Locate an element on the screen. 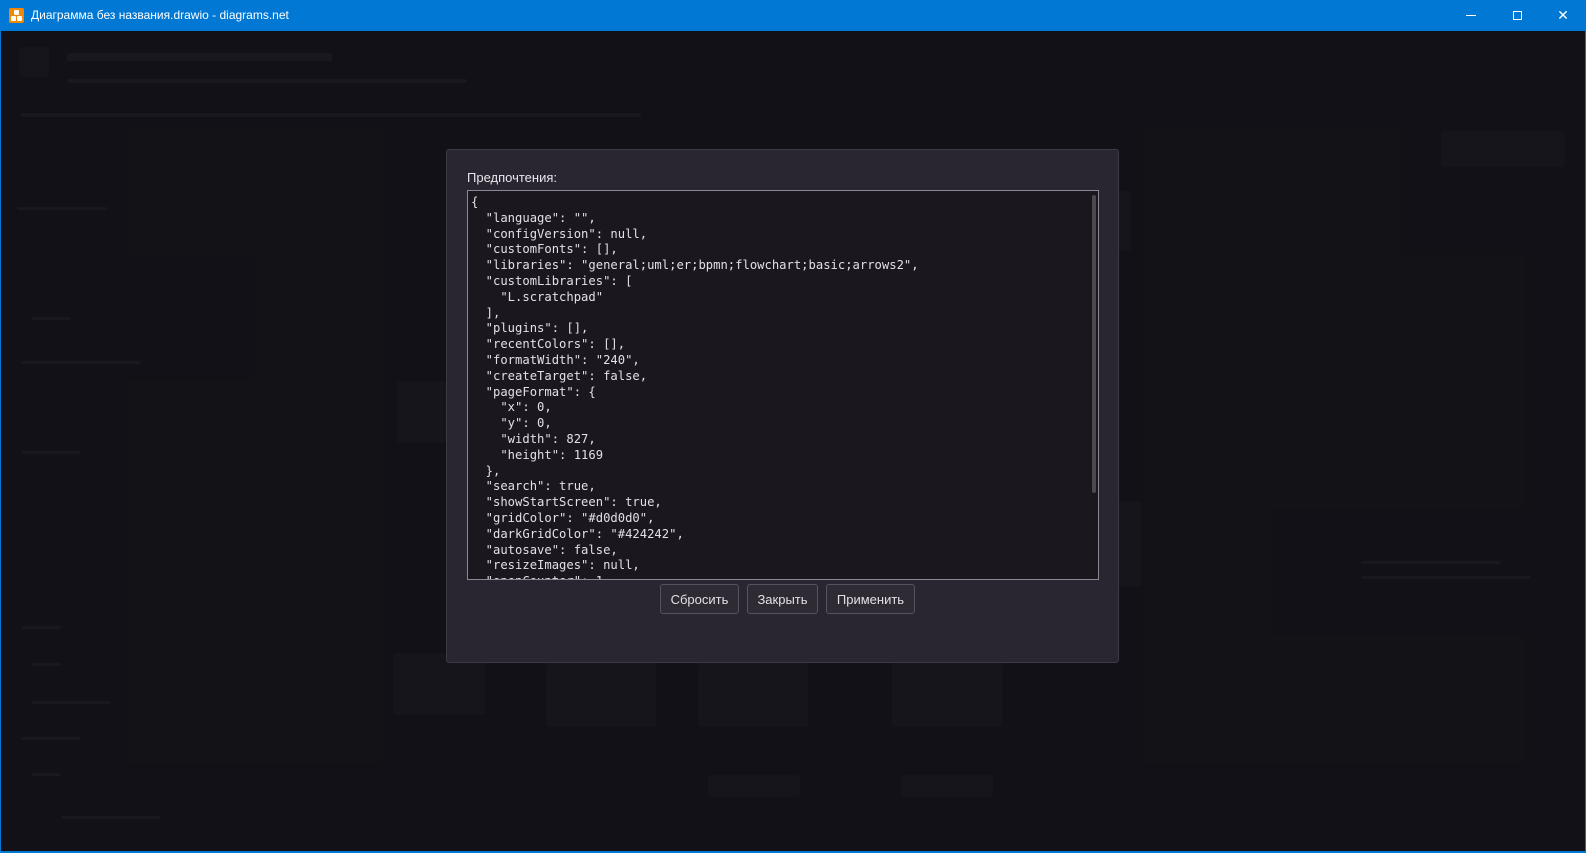  maximize-button is located at coordinates (1517, 15).